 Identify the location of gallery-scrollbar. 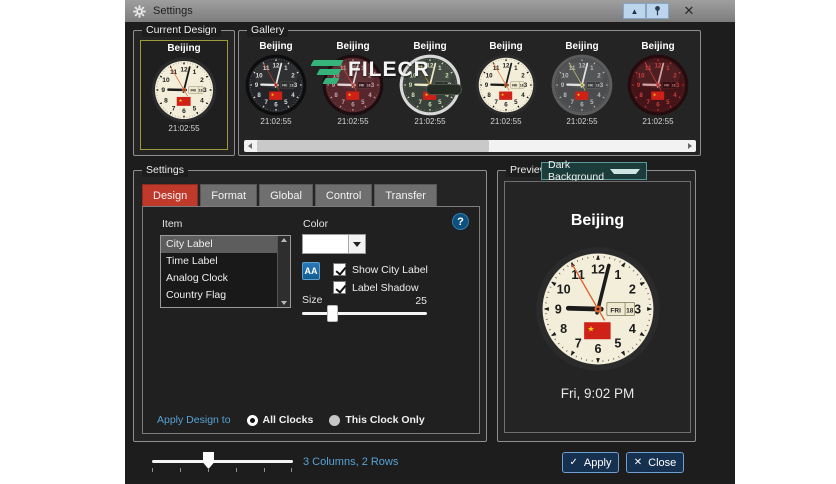
(470, 146).